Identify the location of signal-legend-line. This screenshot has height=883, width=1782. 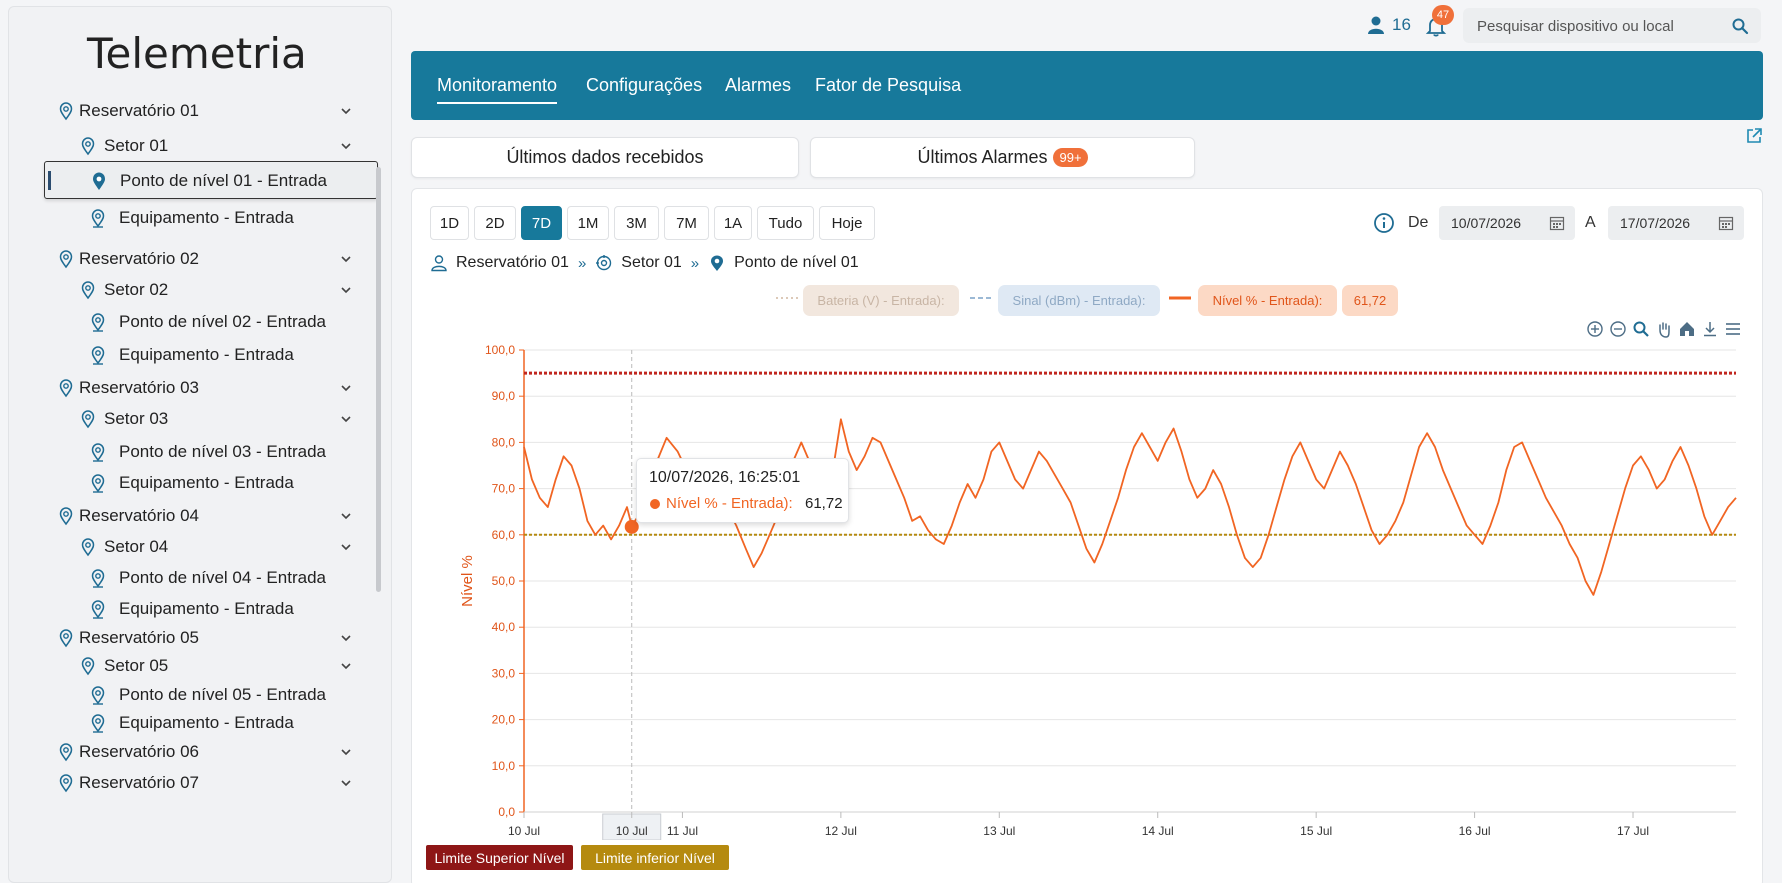
(981, 298).